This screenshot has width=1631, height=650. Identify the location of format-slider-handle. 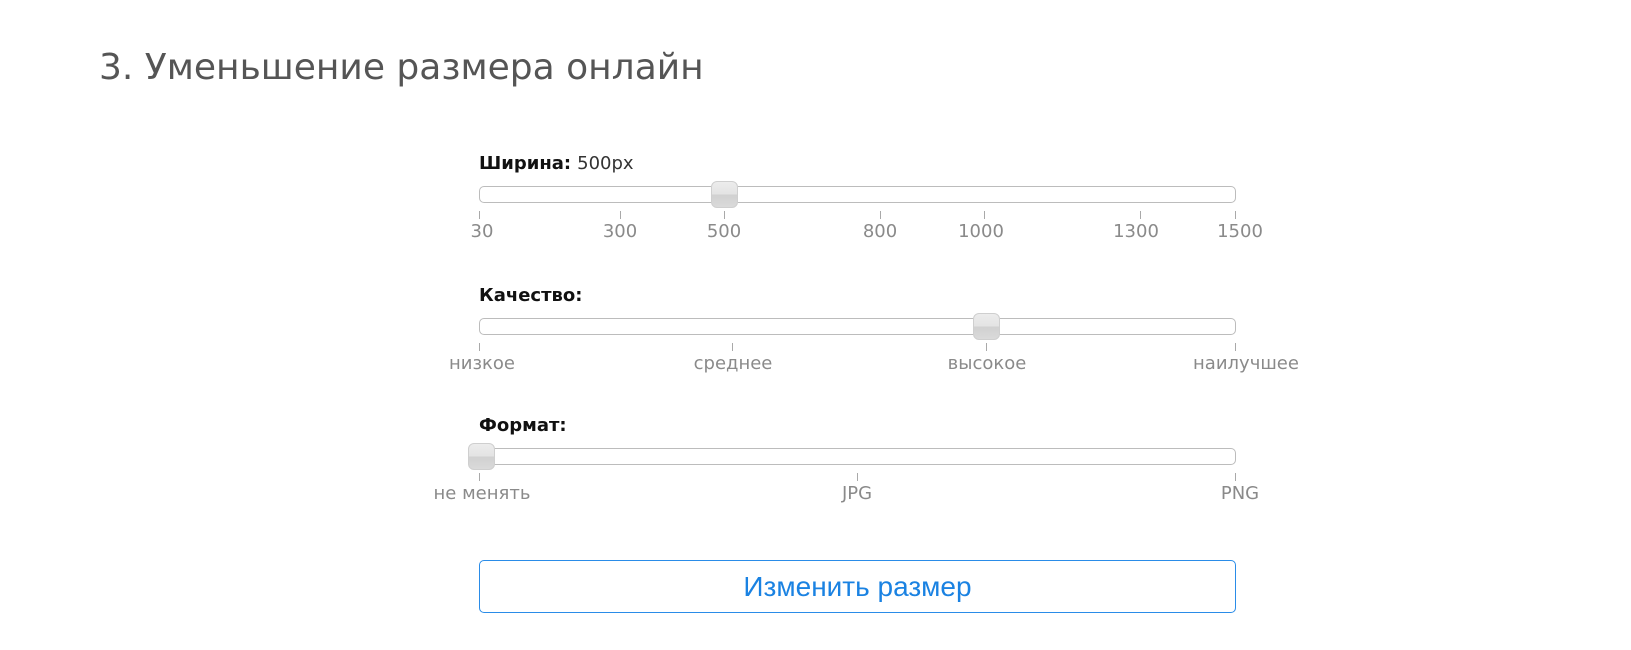
(481, 456).